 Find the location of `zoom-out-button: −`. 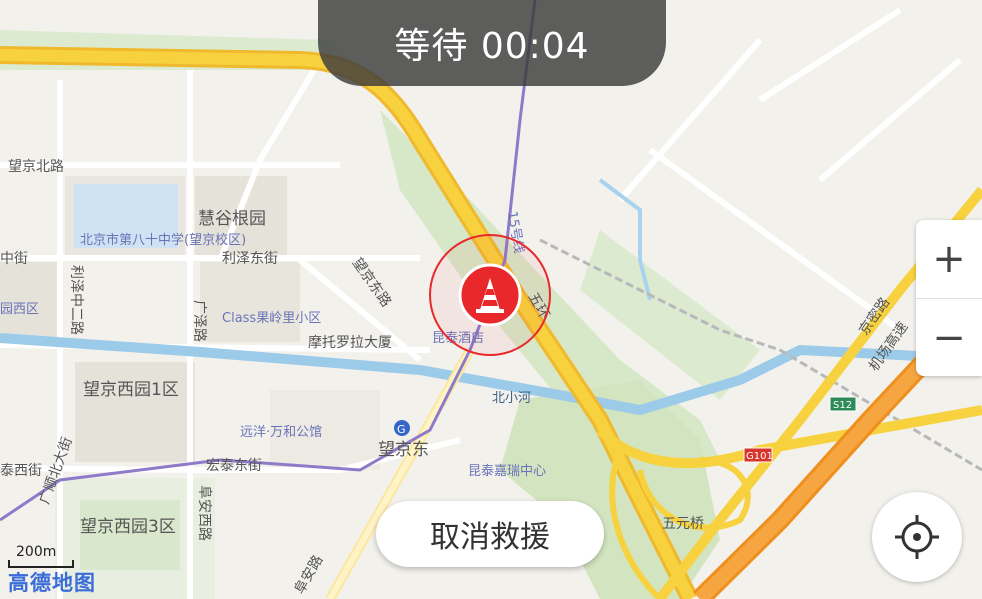

zoom-out-button: − is located at coordinates (949, 338).